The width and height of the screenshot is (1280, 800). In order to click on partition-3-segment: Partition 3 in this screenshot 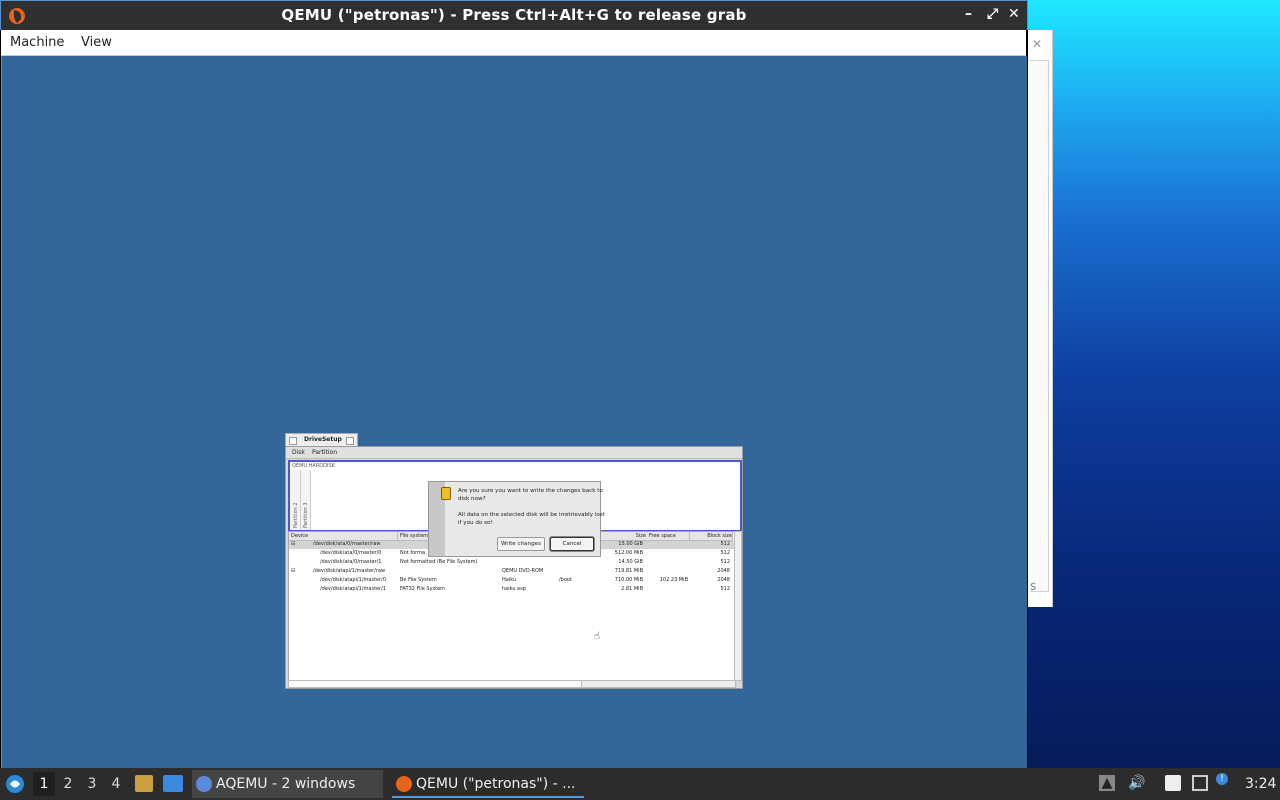, I will do `click(306, 500)`.